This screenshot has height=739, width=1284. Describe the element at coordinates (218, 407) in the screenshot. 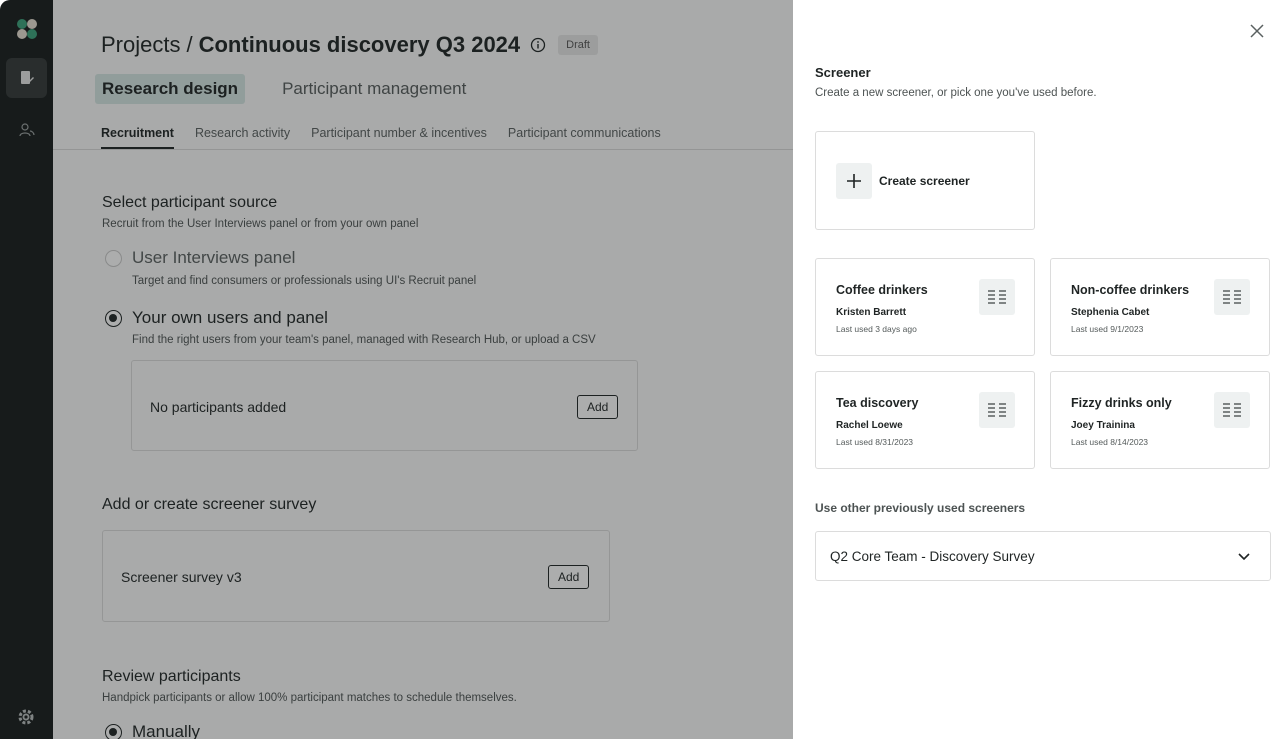

I see `no-participants-text: No participants added` at that location.